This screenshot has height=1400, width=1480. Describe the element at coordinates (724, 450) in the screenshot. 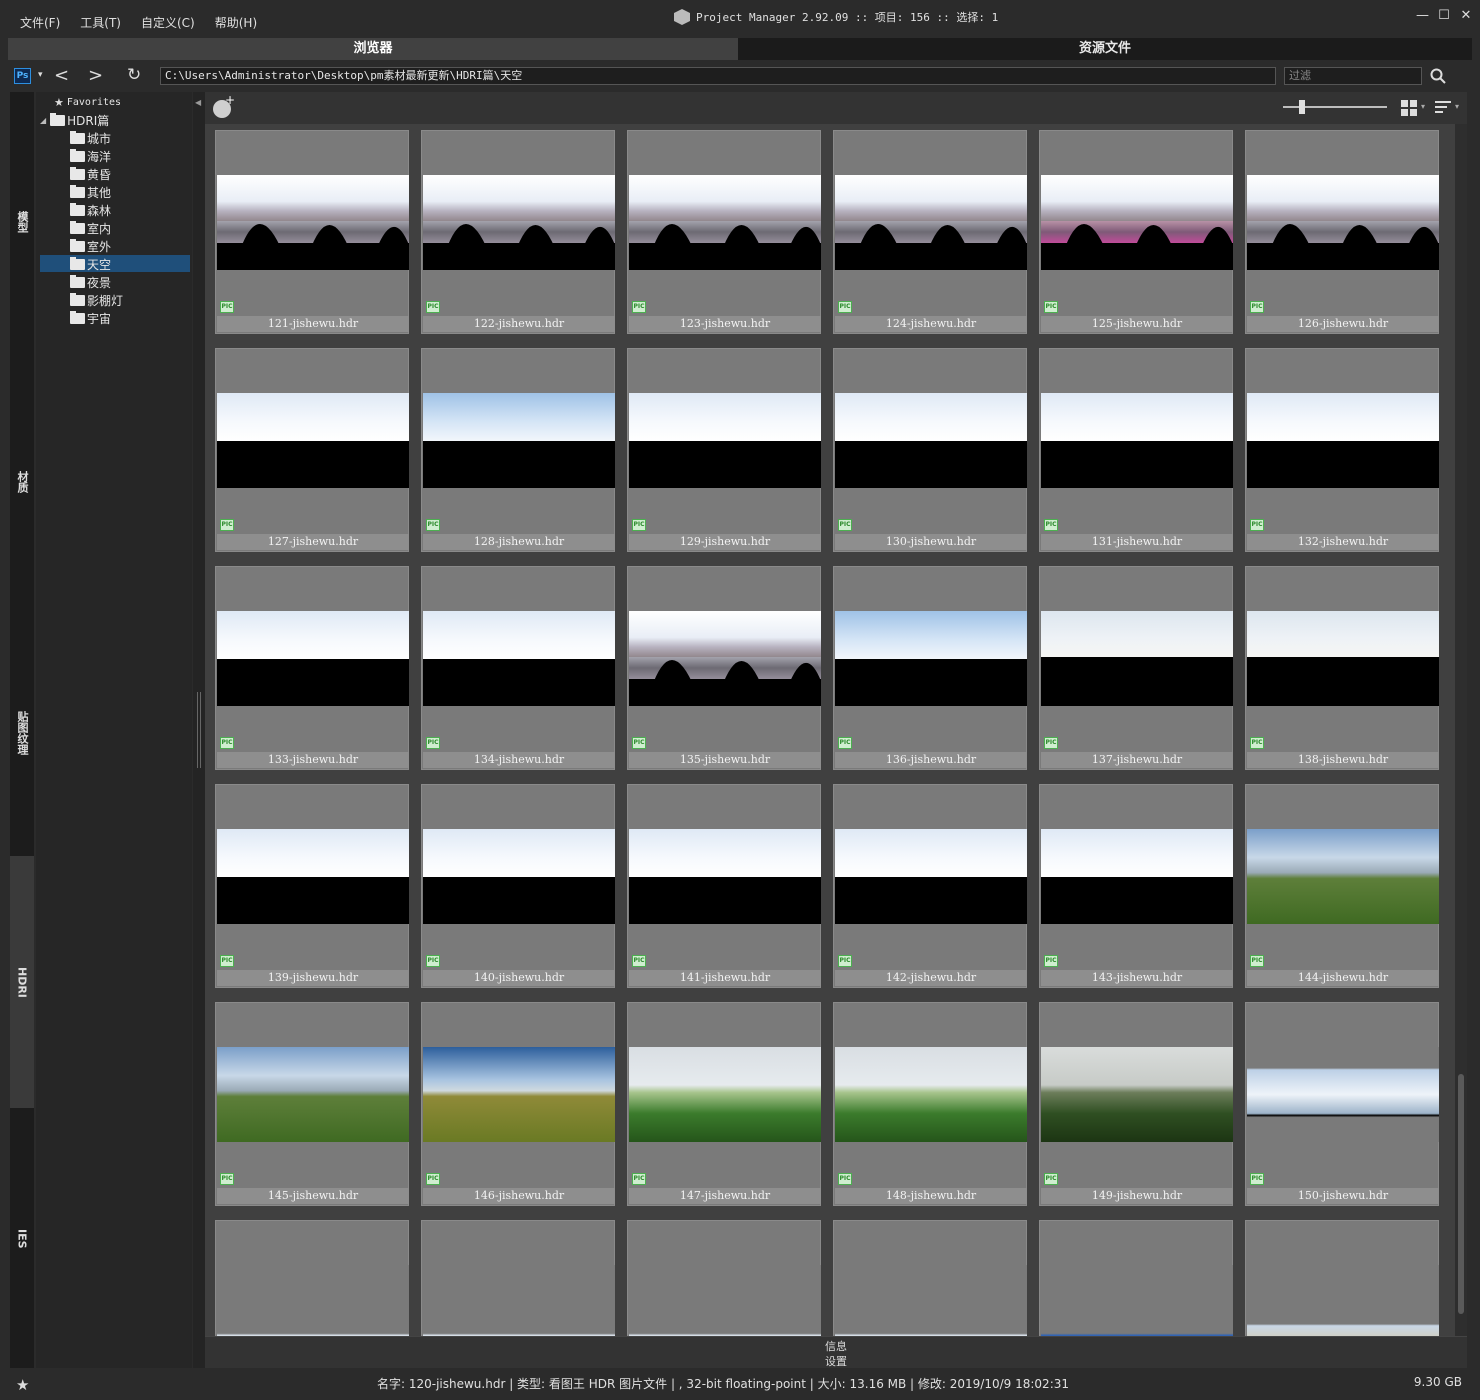

I see `thumbnail-item: PIC 129-jishewu.hdr` at that location.